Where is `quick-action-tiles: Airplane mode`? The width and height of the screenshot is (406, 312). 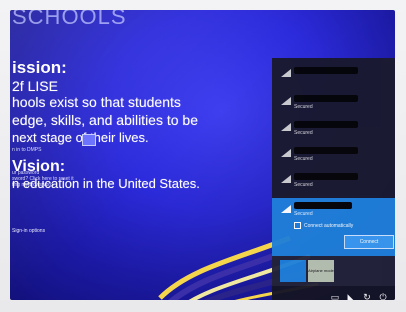
quick-action-tiles: Airplane mode is located at coordinates (333, 271).